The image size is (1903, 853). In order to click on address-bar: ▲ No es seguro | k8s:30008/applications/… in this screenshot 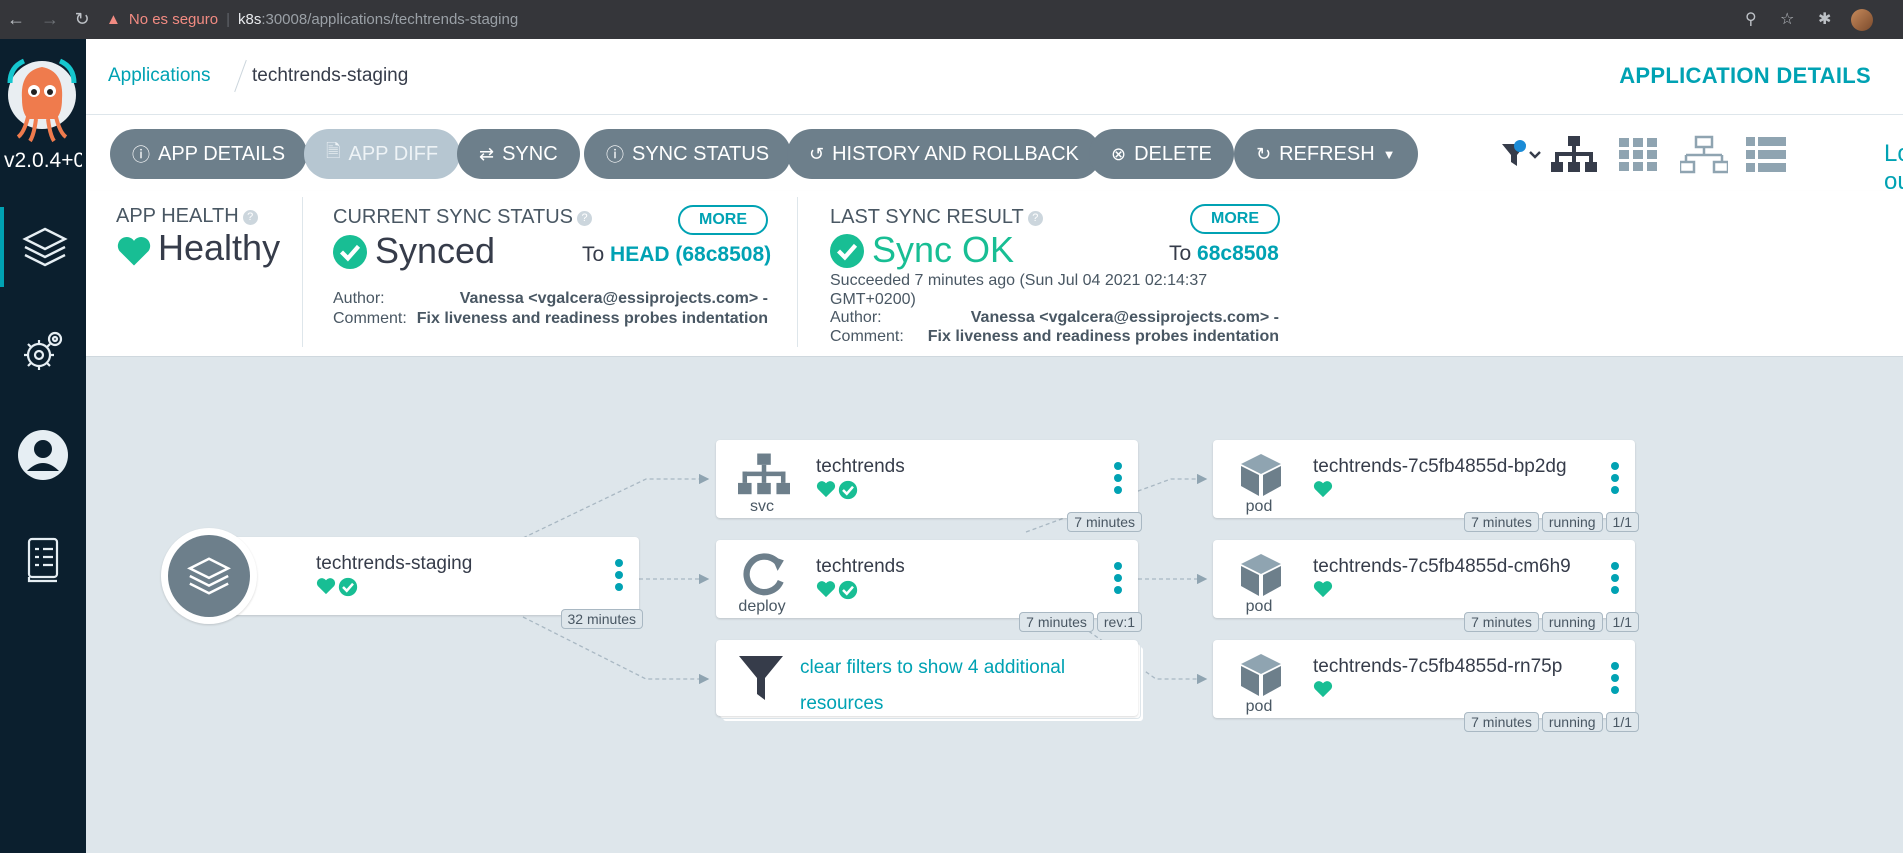, I will do `click(956, 19)`.